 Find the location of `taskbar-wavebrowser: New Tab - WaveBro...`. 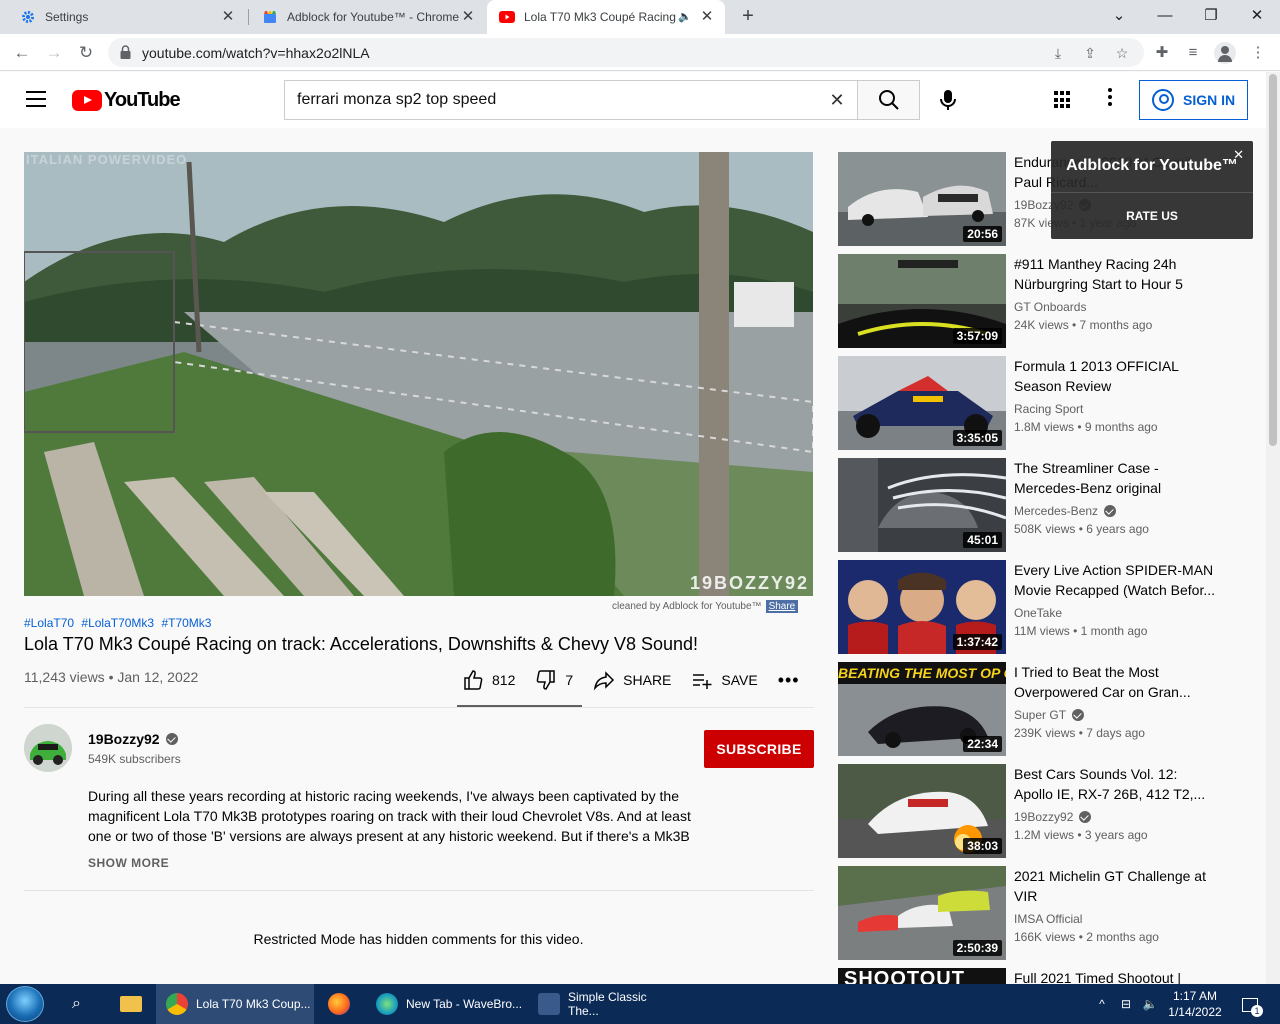

taskbar-wavebrowser: New Tab - WaveBro... is located at coordinates (446, 1004).